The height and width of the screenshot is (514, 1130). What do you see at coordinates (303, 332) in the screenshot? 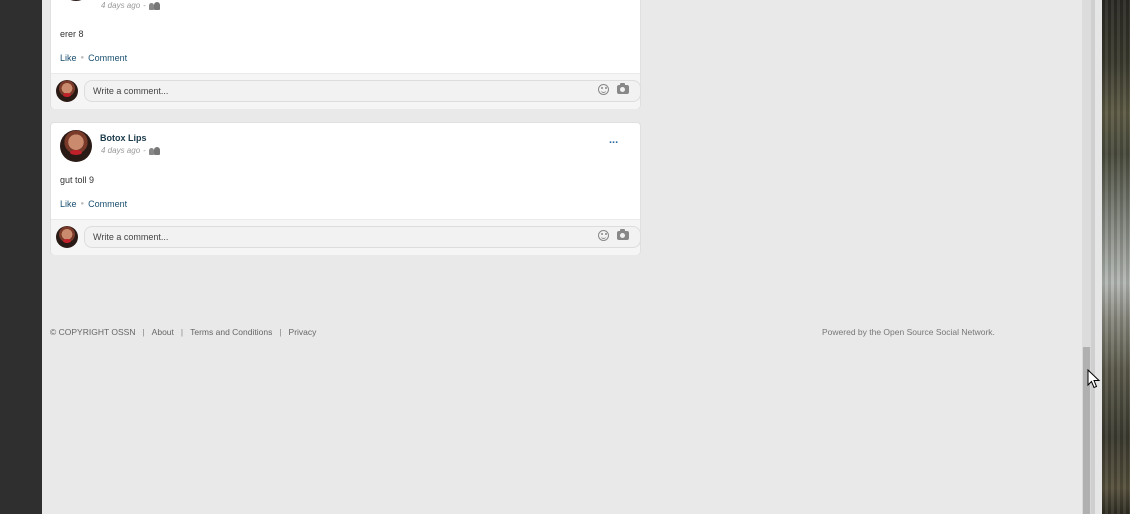
I see `footer-link-privacy: Privacy` at bounding box center [303, 332].